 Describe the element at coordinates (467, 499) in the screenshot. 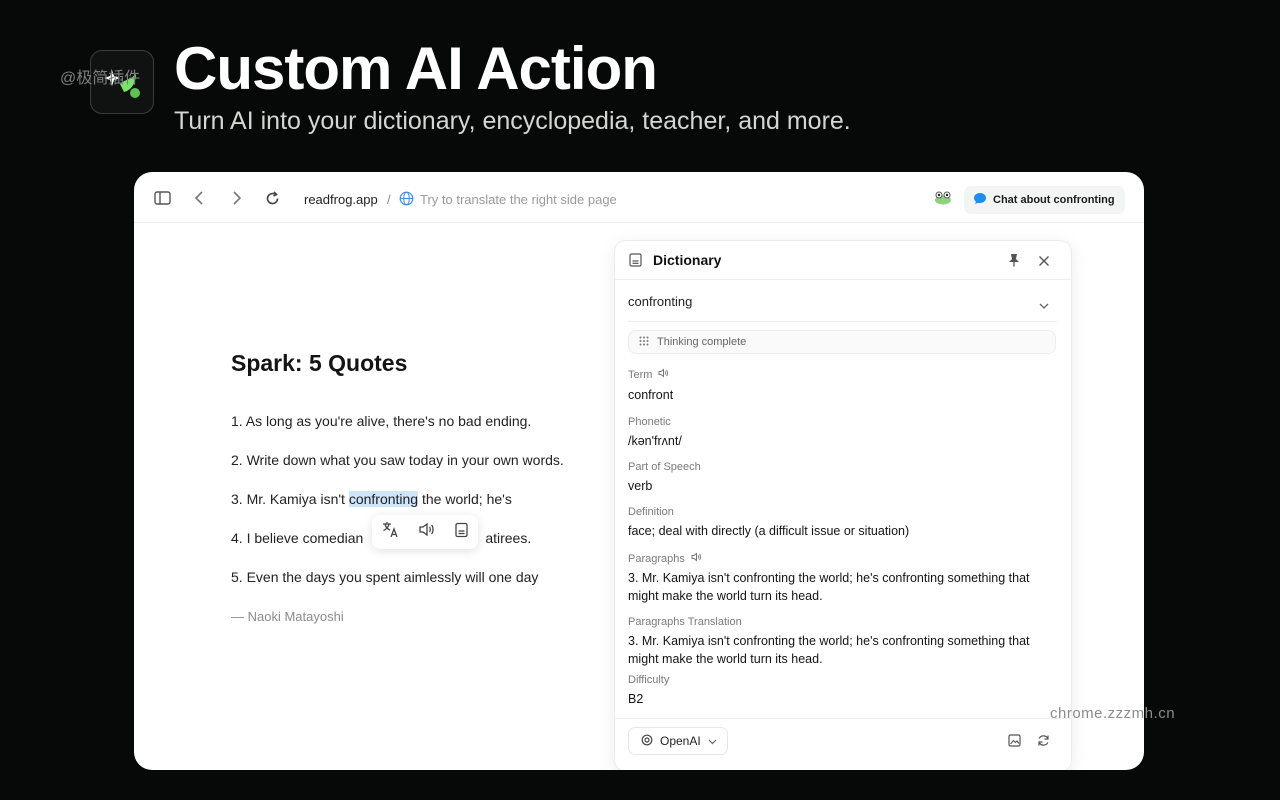

I see `quote-3-end: the world; he's` at that location.